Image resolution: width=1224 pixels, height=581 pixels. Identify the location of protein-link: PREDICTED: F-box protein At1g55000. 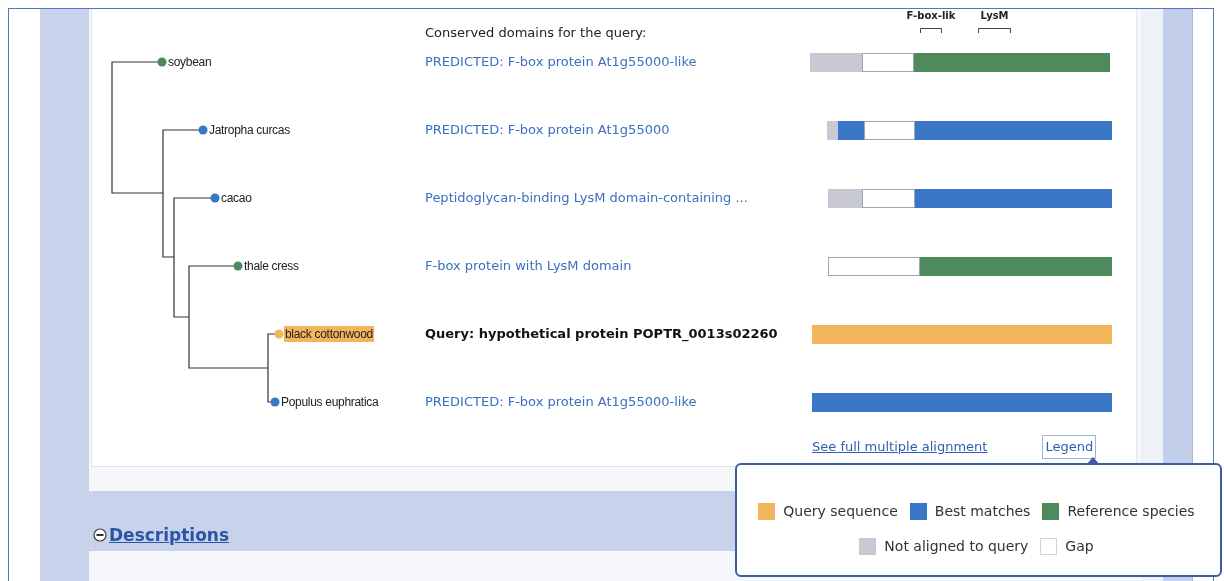
(617, 130).